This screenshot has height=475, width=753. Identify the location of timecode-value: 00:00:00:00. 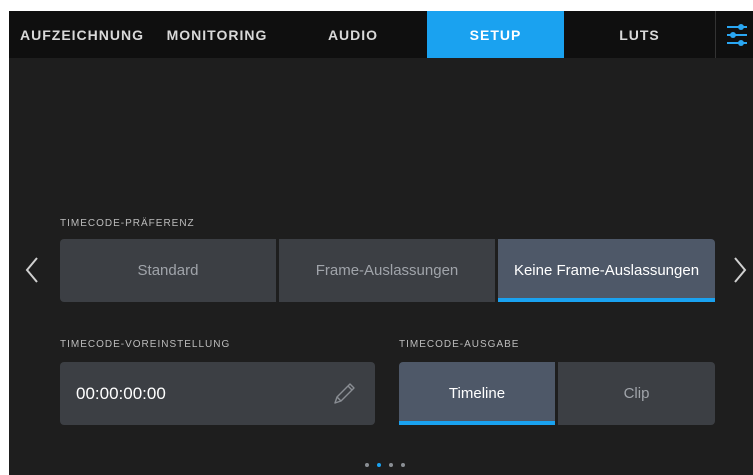
(121, 393).